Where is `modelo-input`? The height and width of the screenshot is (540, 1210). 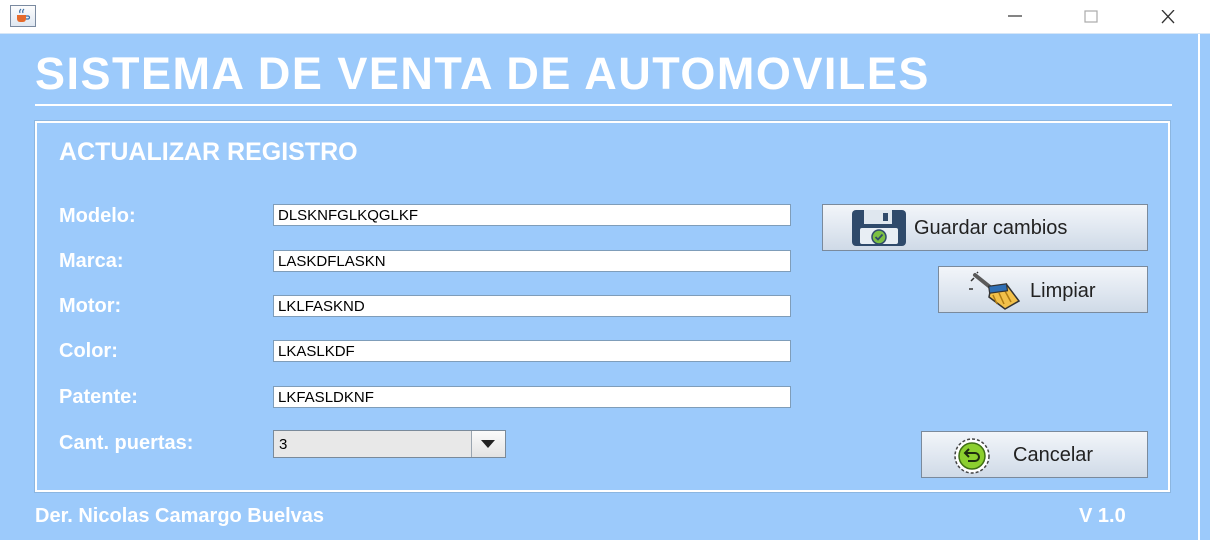 modelo-input is located at coordinates (532, 215).